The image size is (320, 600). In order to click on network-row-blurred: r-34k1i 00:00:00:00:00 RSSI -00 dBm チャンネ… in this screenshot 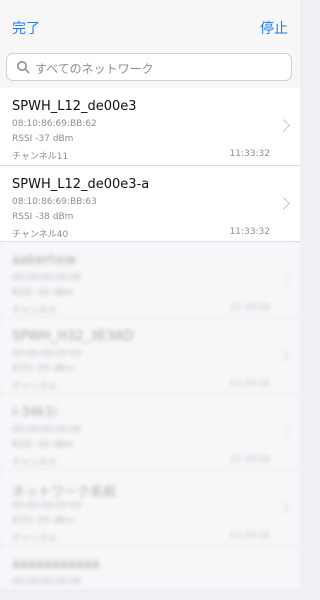, I will do `click(150, 432)`.